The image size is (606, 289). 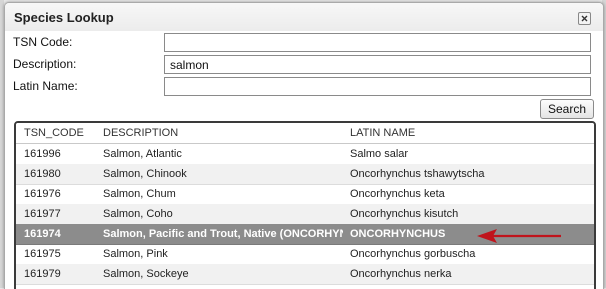 I want to click on table-row: 161976 Salmon, Chum Oncorhynchus keta, so click(x=305, y=194).